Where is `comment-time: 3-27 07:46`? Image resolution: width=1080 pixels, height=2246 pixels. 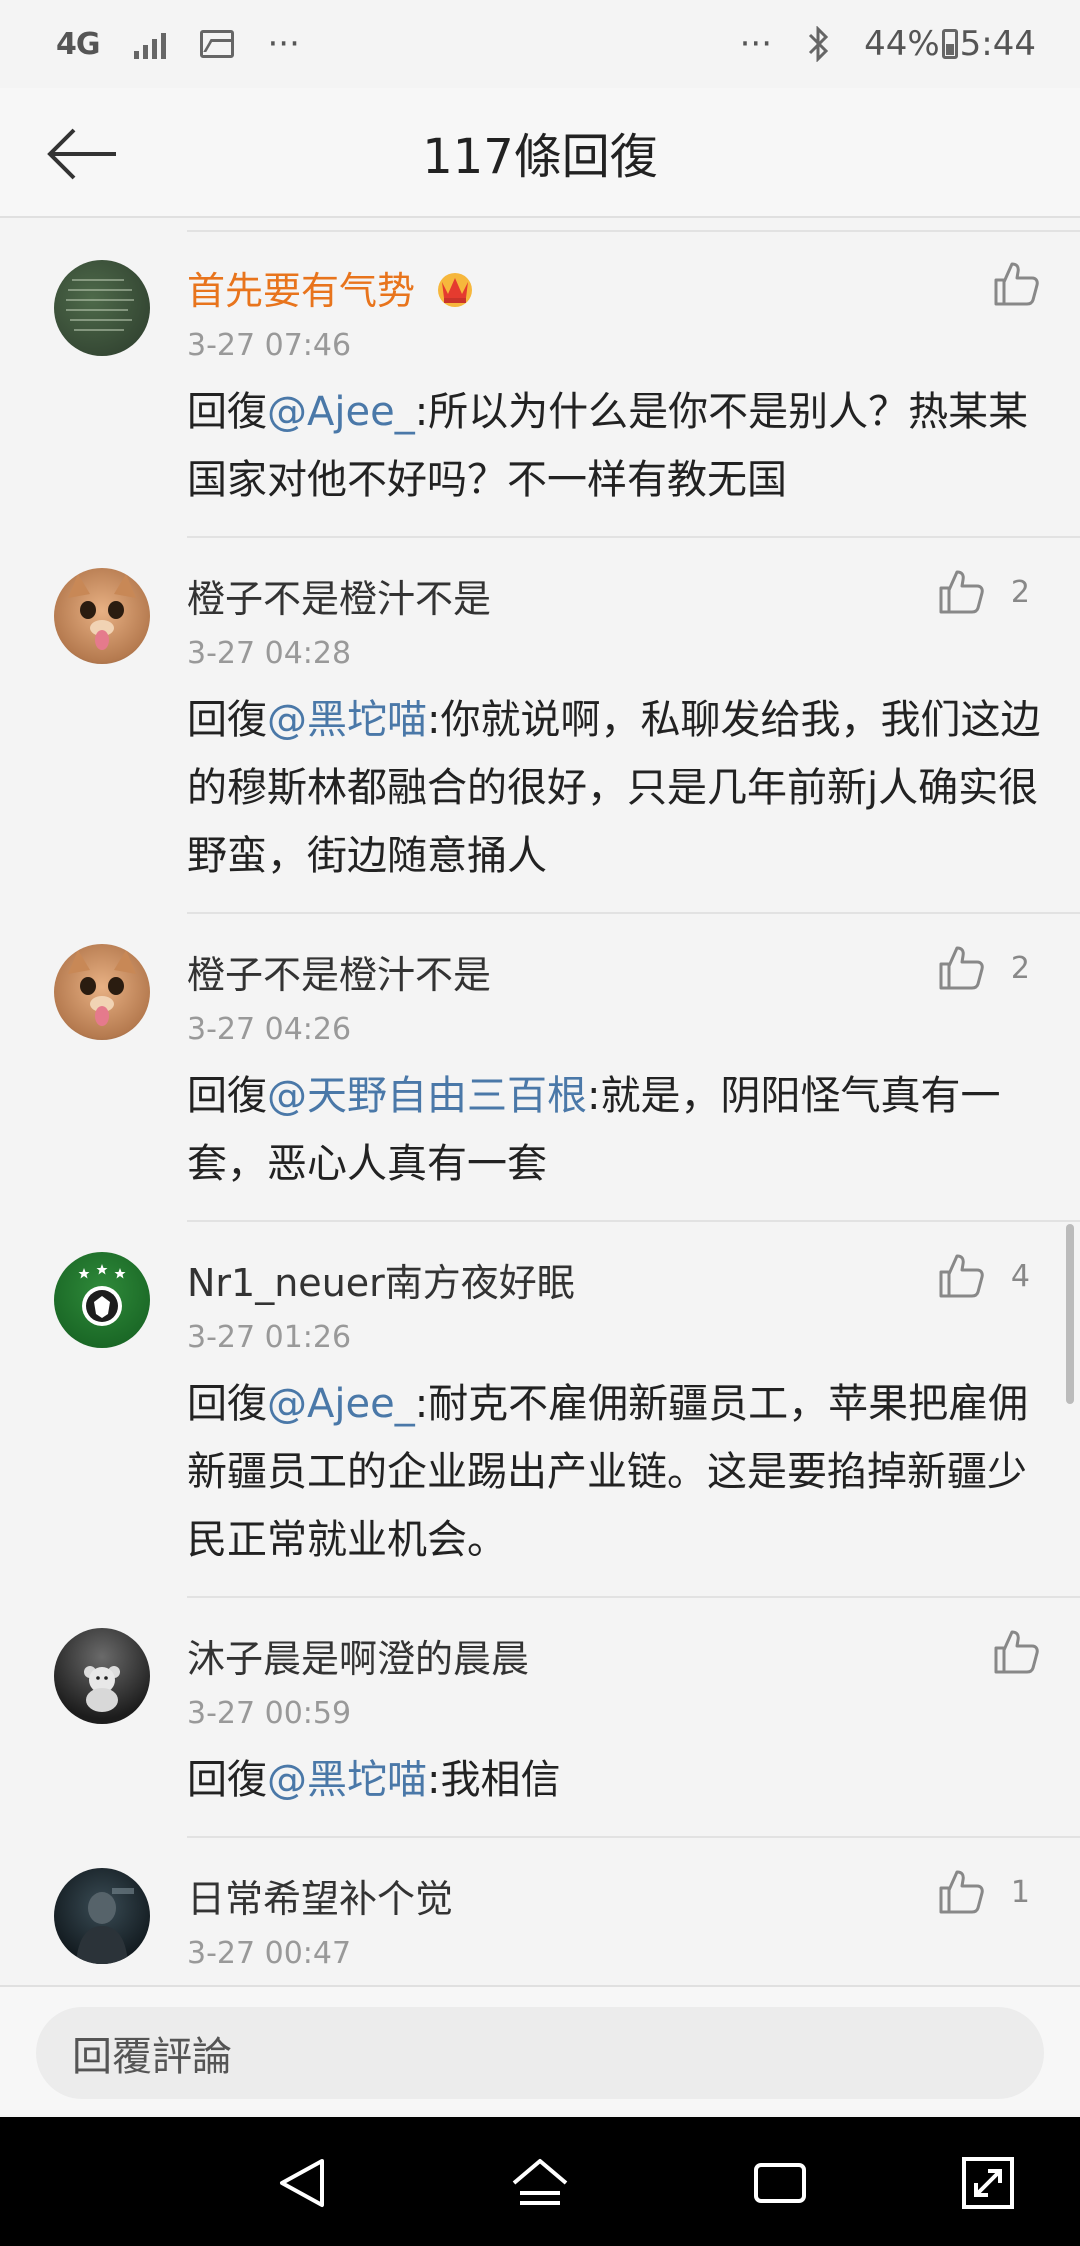
comment-time: 3-27 07:46 is located at coordinates (269, 345).